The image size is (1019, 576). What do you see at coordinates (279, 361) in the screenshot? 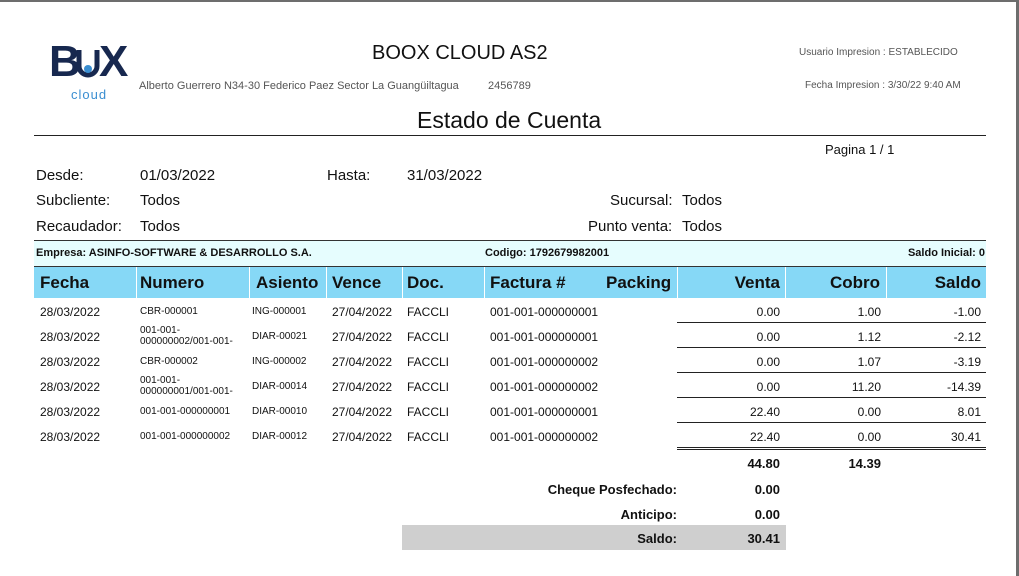
I see `cell-asiento: ING-000002` at bounding box center [279, 361].